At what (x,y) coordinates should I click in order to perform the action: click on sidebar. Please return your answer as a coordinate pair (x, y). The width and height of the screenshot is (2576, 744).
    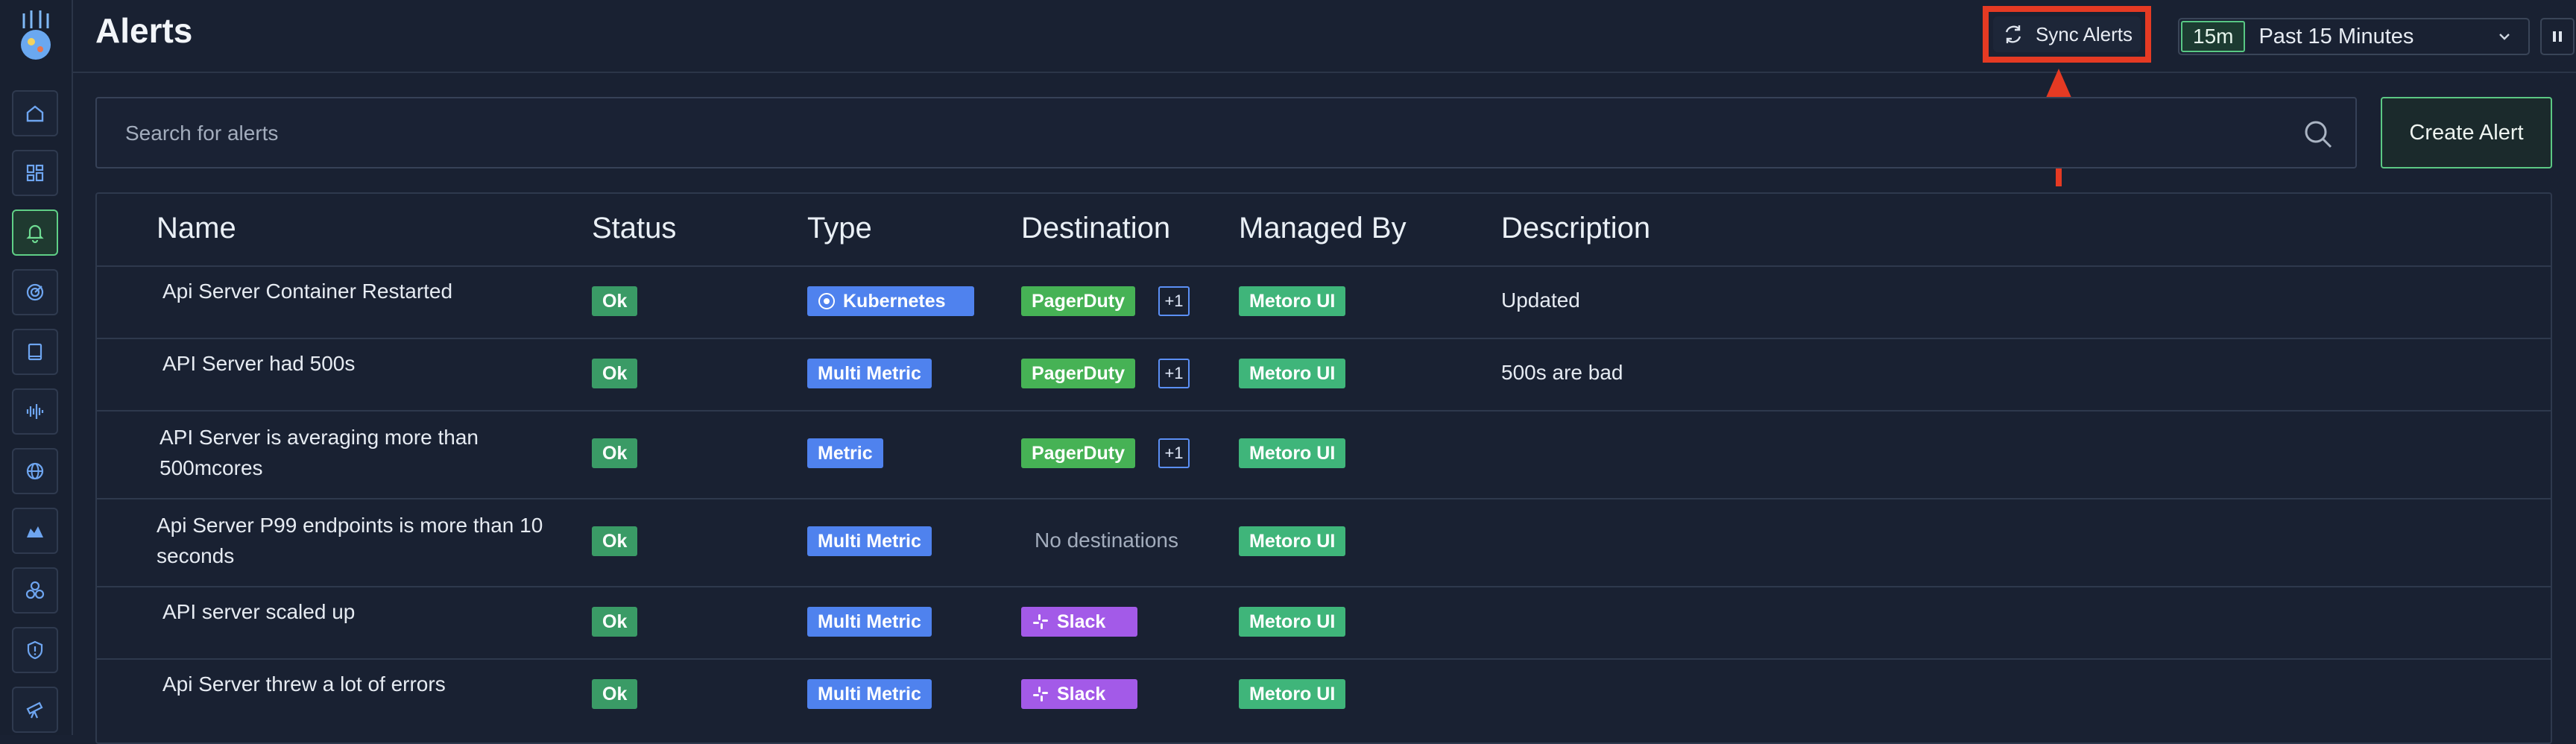
    Looking at the image, I should click on (36, 367).